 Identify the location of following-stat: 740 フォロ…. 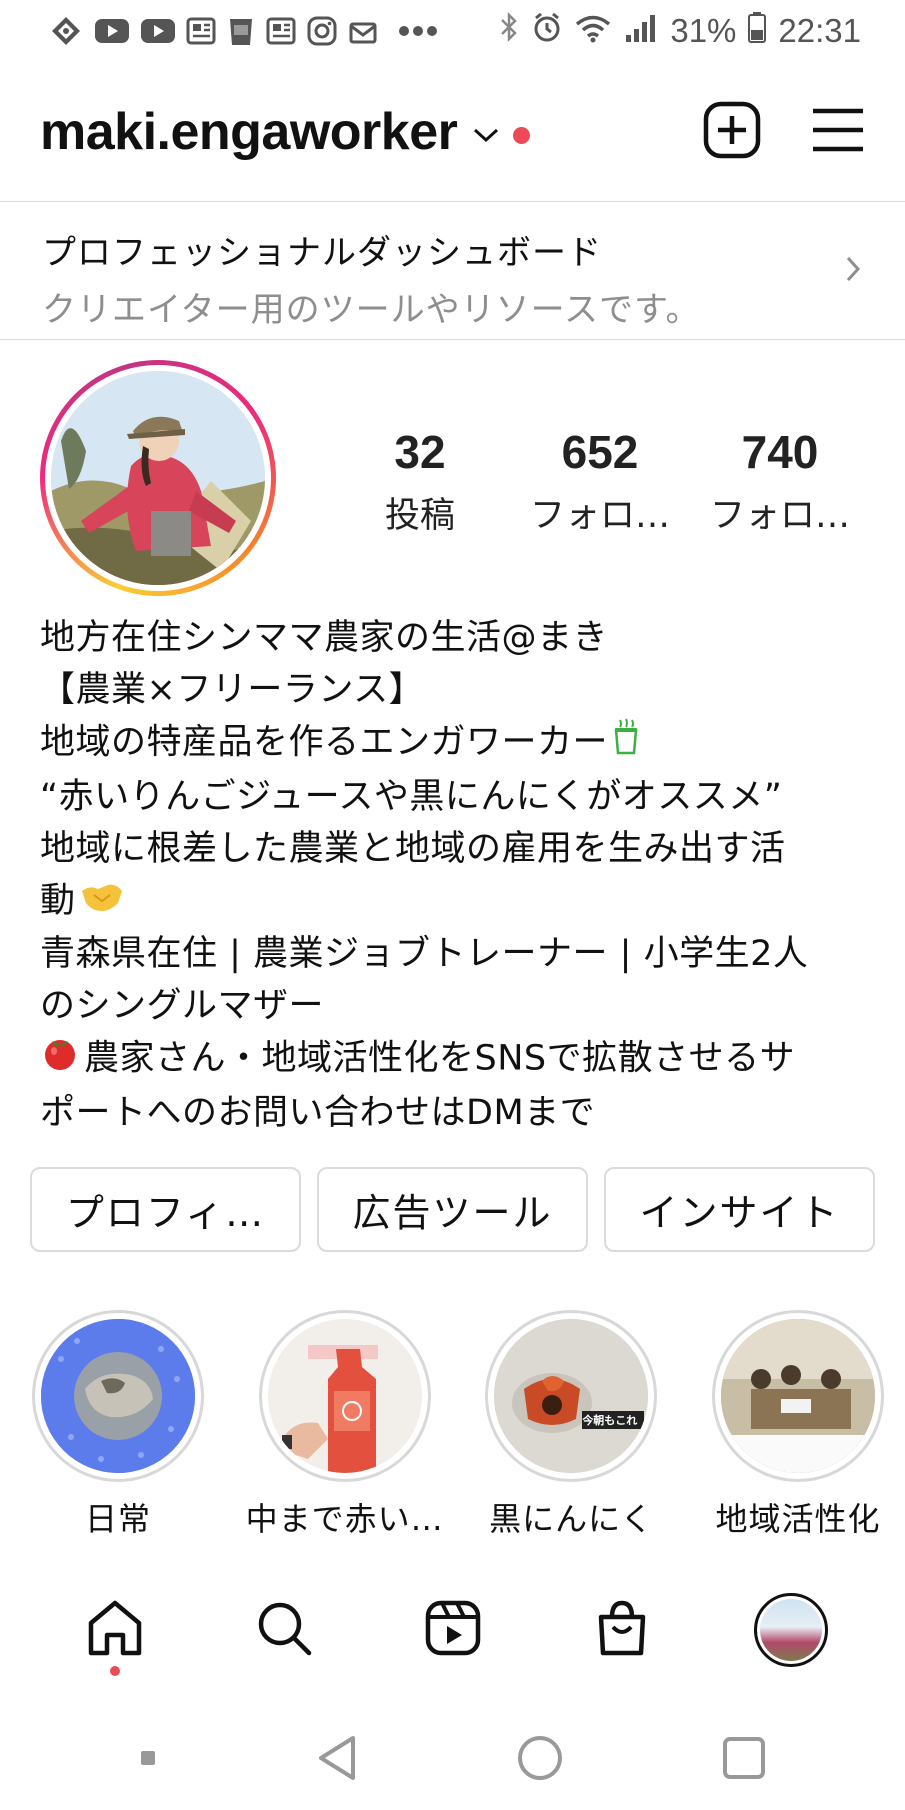
(780, 481).